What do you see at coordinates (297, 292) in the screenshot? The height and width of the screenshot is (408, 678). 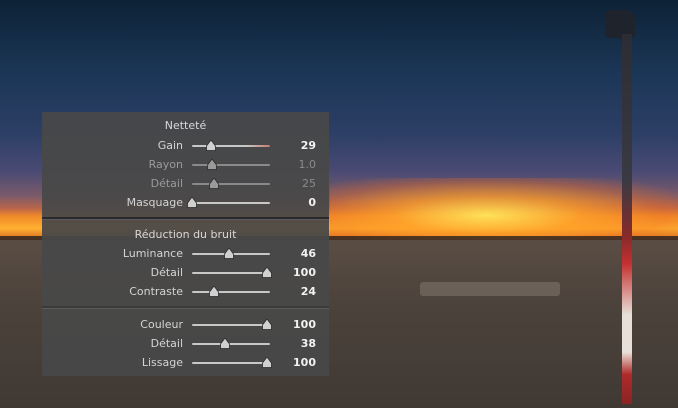 I see `slider-value: 24` at bounding box center [297, 292].